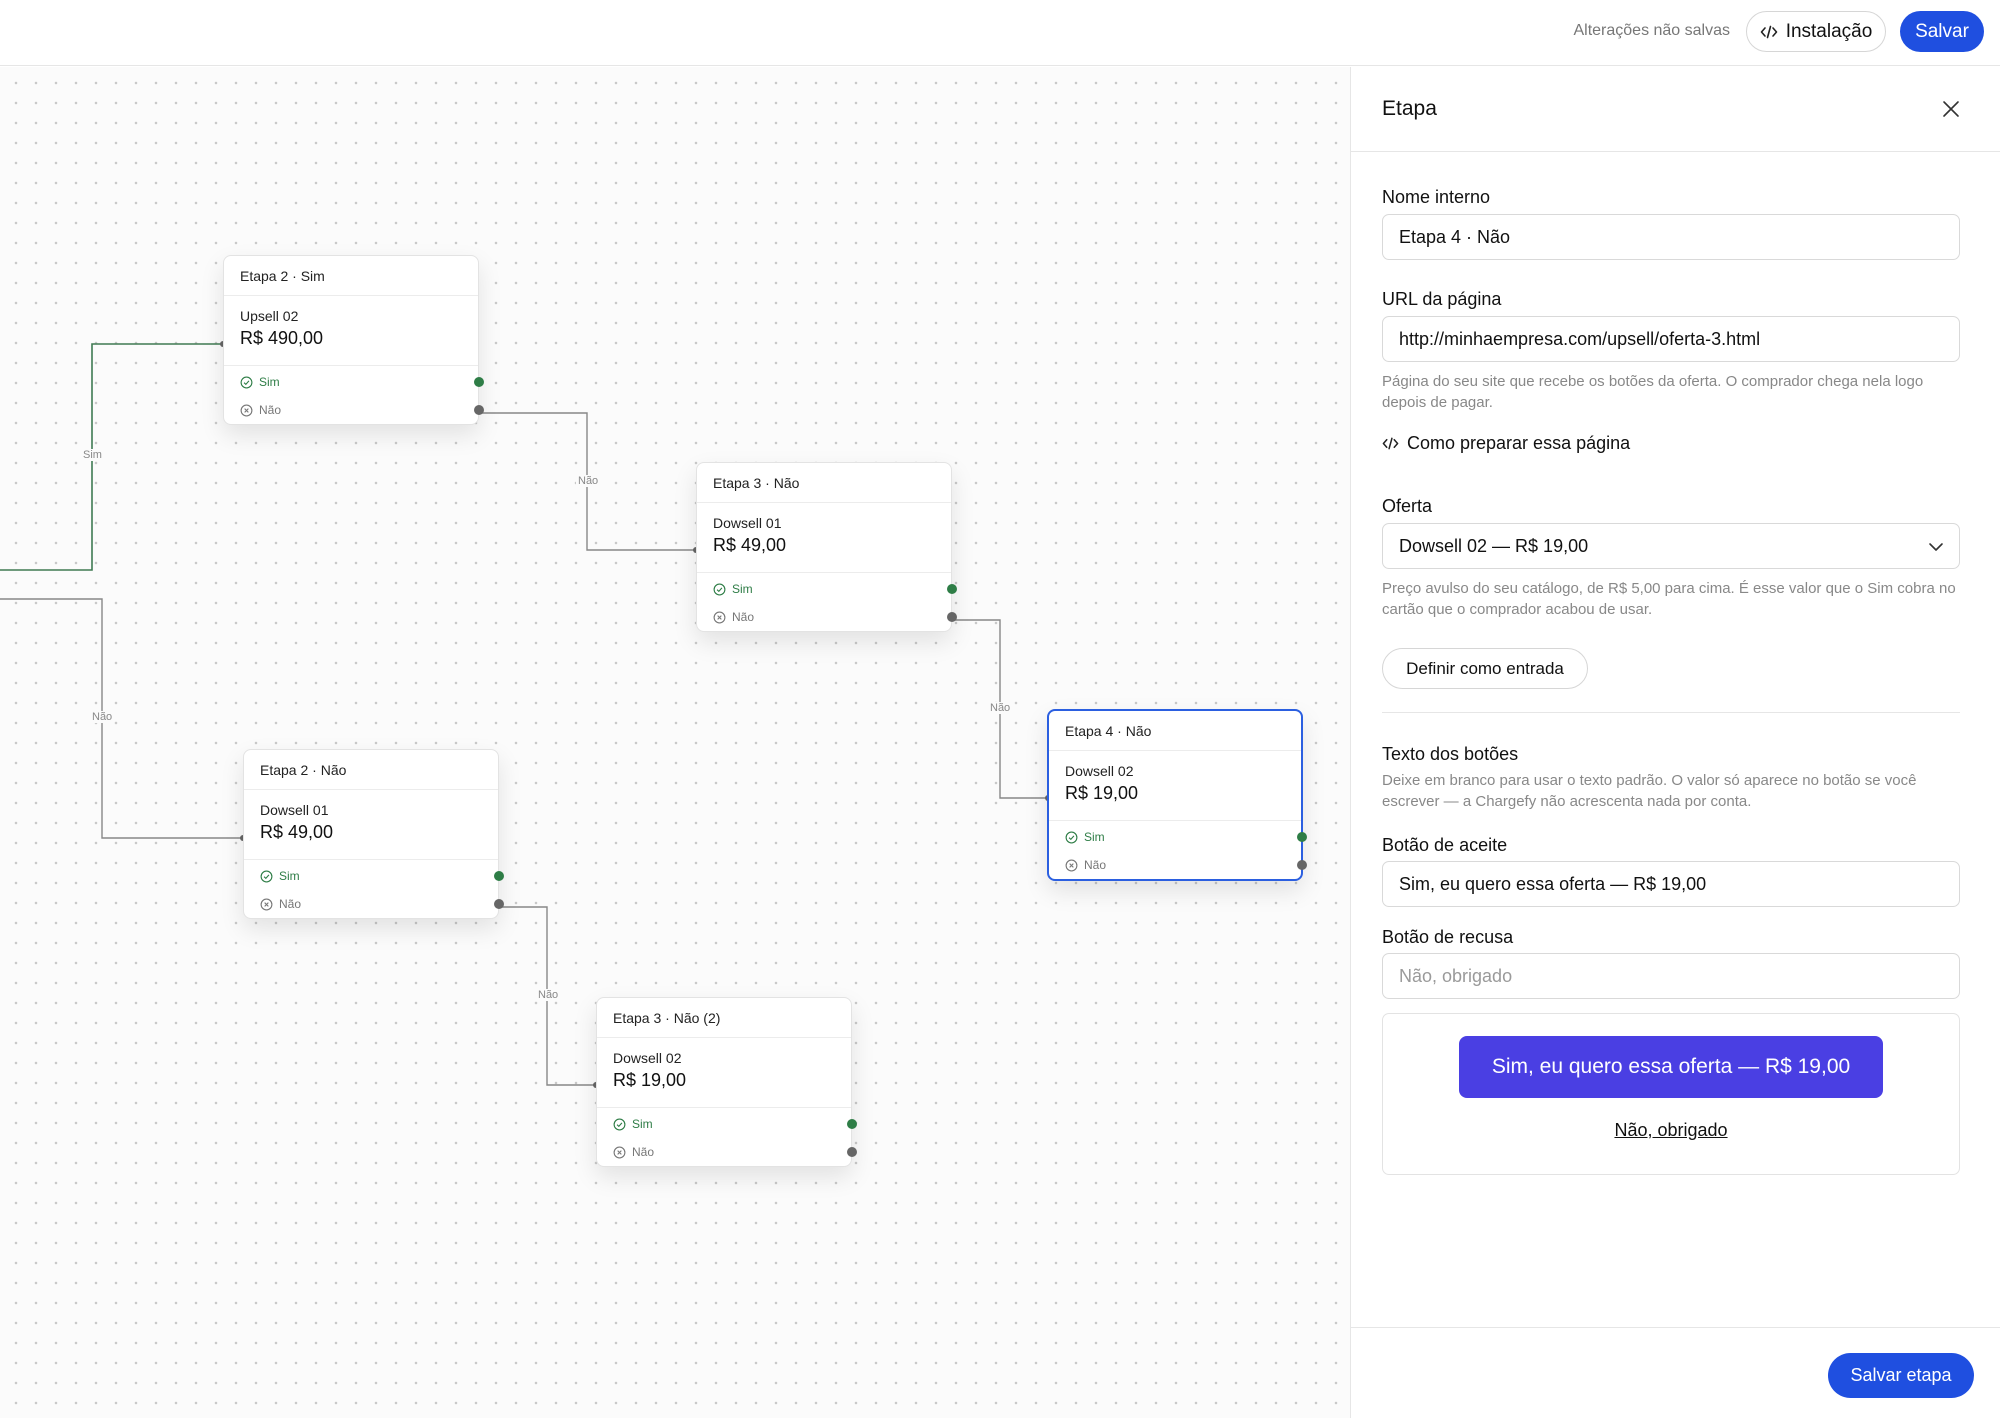 The width and height of the screenshot is (2000, 1418). I want to click on wire-label-yes: Sim, so click(92, 455).